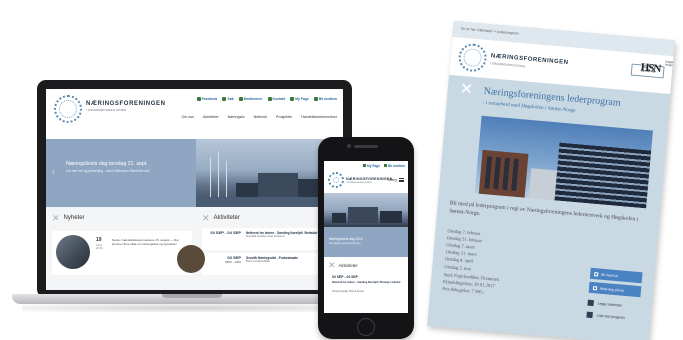 This screenshot has width=683, height=340. I want to click on add-to-calendar-link: Legg i kalender, so click(605, 304).